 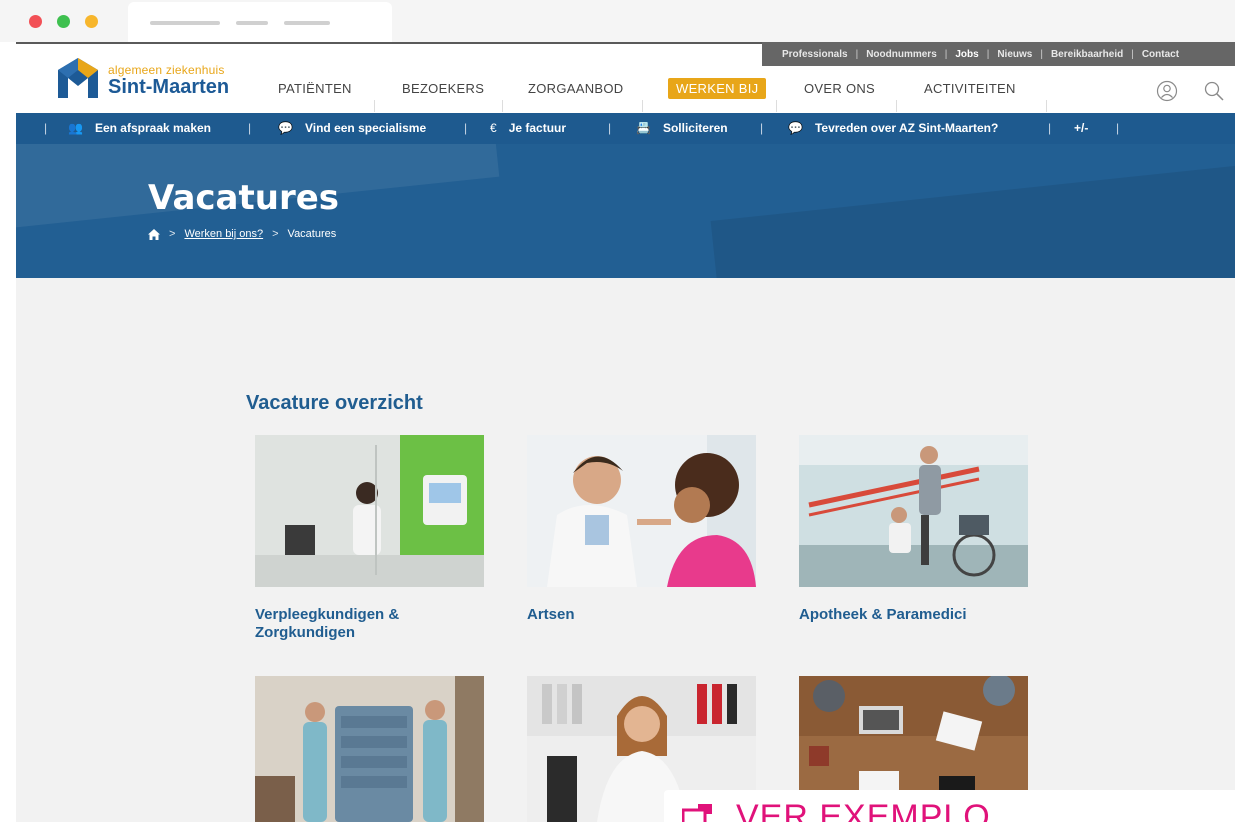 What do you see at coordinates (906, 128) in the screenshot?
I see `quick-link-label: Tevreden over AZ Sint-Maarten?` at bounding box center [906, 128].